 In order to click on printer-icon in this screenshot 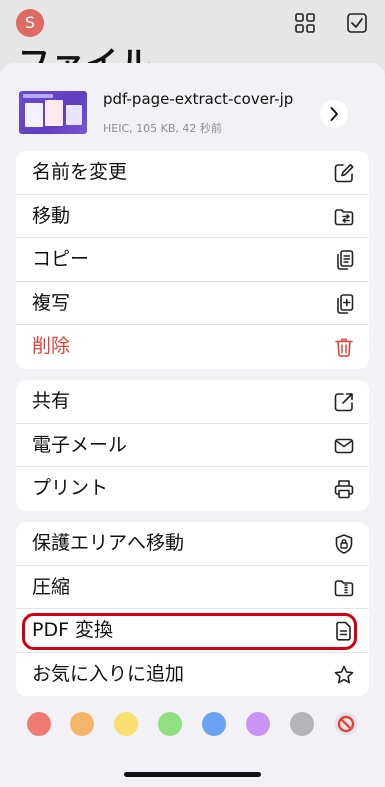, I will do `click(344, 489)`.